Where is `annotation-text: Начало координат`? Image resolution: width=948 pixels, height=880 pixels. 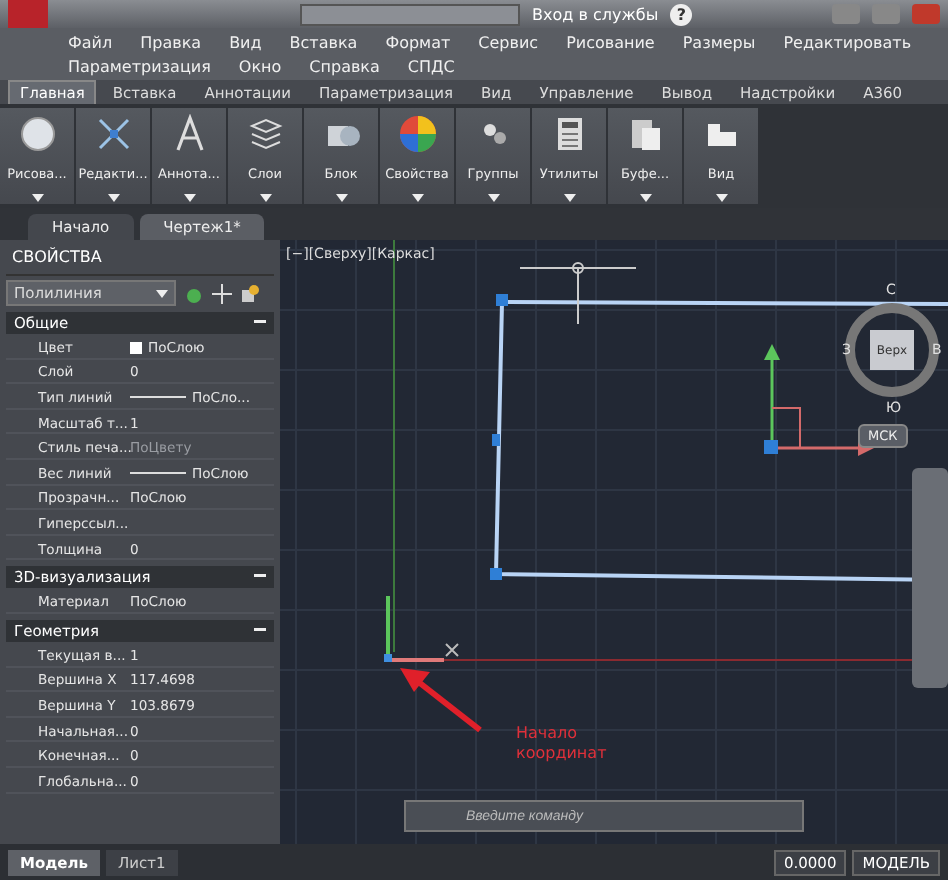 annotation-text: Начало координат is located at coordinates (562, 743).